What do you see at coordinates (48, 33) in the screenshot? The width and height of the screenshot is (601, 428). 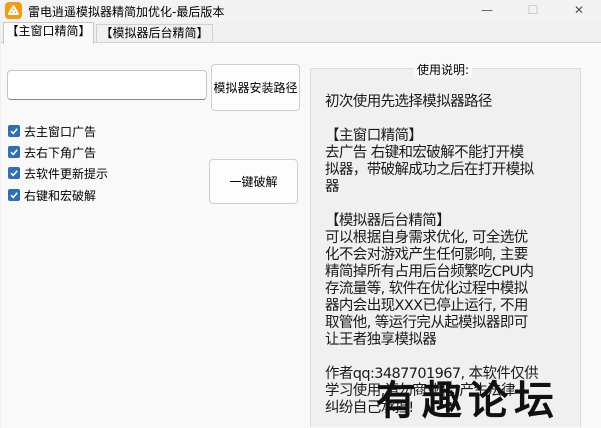 I see `tab-main-window: 【主窗口精简】` at bounding box center [48, 33].